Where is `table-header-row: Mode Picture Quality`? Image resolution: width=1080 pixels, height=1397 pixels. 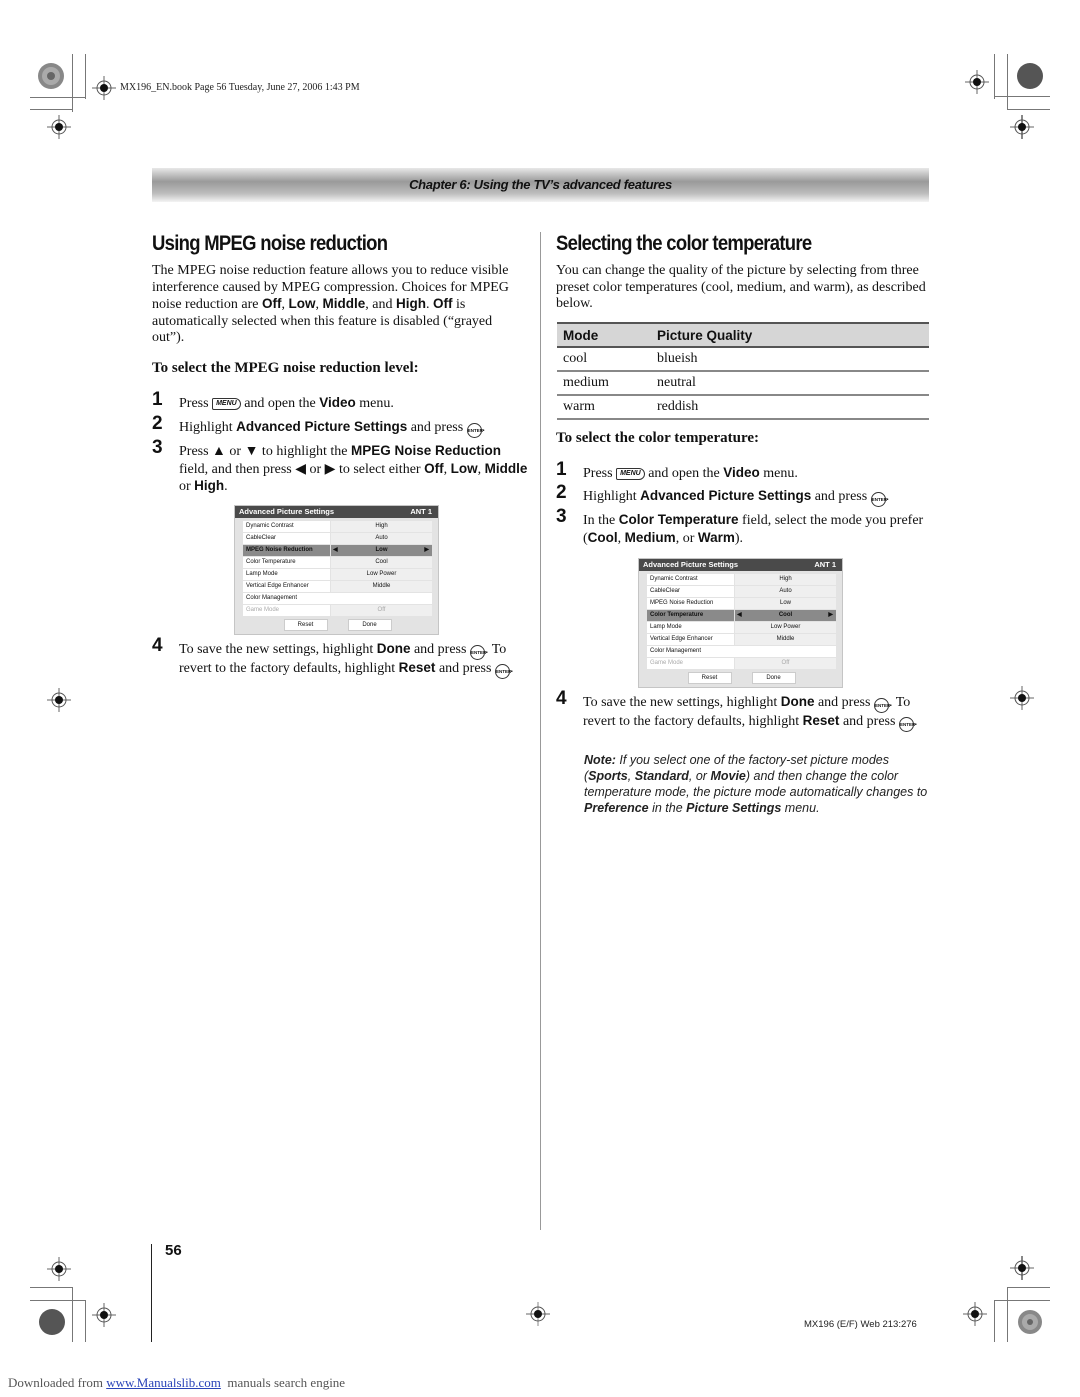
table-header-row: Mode Picture Quality is located at coordinates (743, 335).